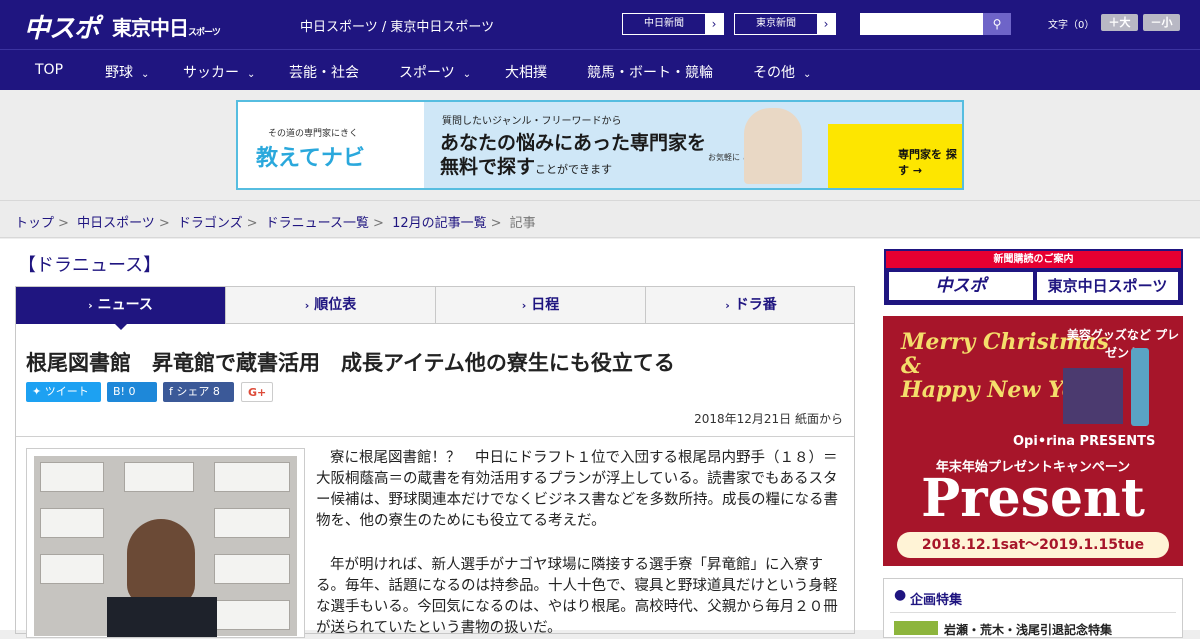 Image resolution: width=1200 pixels, height=639 pixels. I want to click on breadcrumb-current: 記事, so click(522, 223).